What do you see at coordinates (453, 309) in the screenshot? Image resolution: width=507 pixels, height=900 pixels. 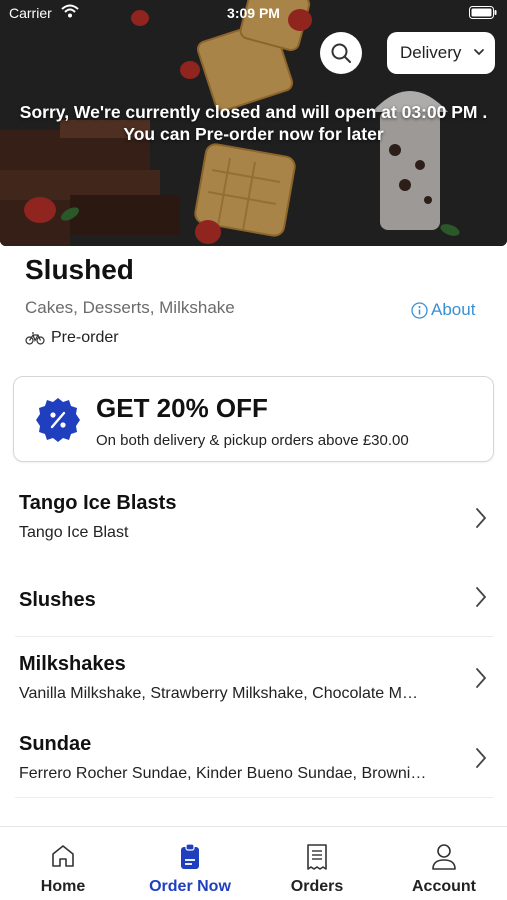 I see `about-label: About` at bounding box center [453, 309].